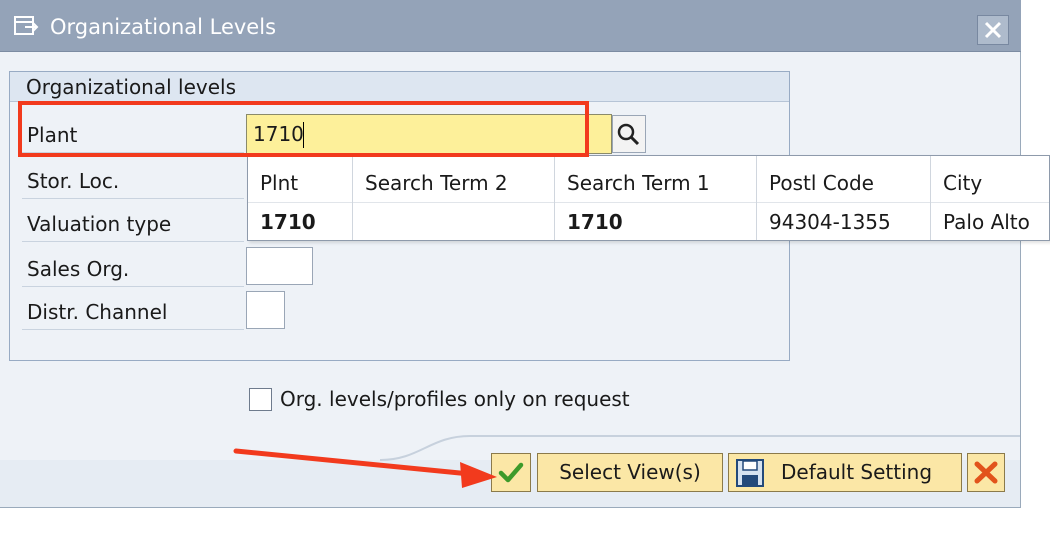 The image size is (1050, 534). I want to click on valuation-type-label: Valuation type, so click(99, 224).